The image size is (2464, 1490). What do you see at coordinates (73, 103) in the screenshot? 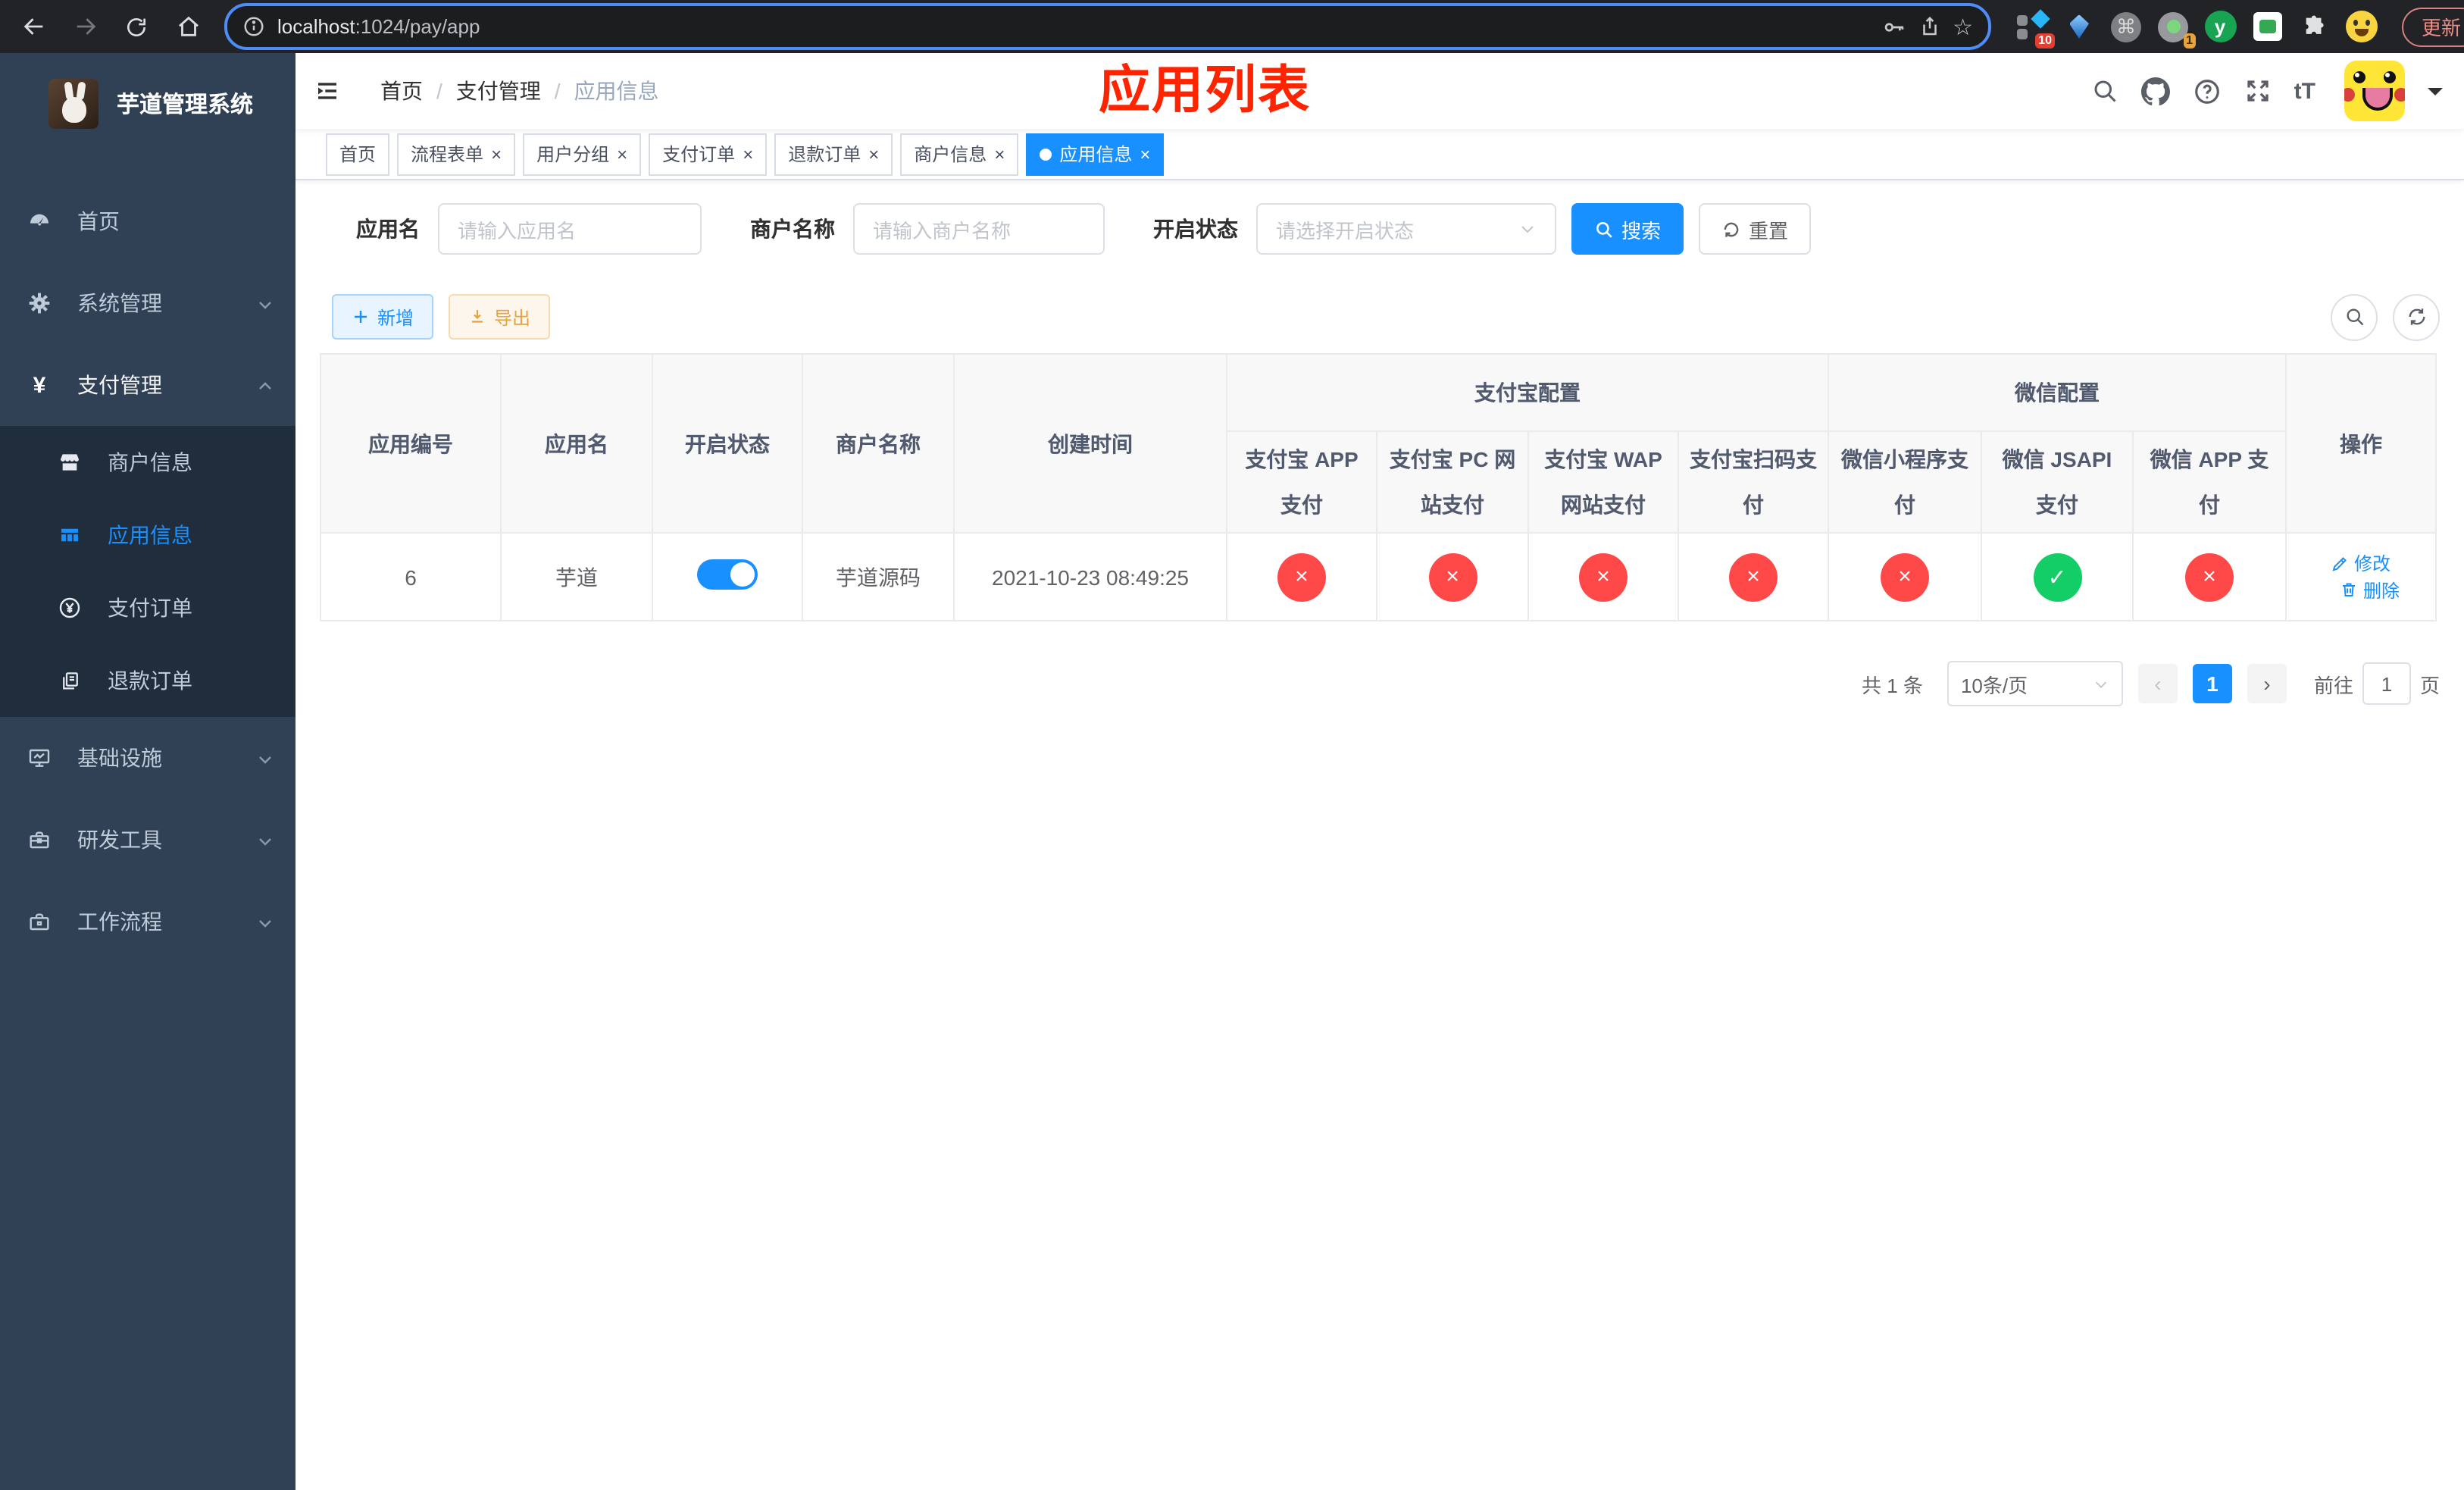
I see `app-logo` at bounding box center [73, 103].